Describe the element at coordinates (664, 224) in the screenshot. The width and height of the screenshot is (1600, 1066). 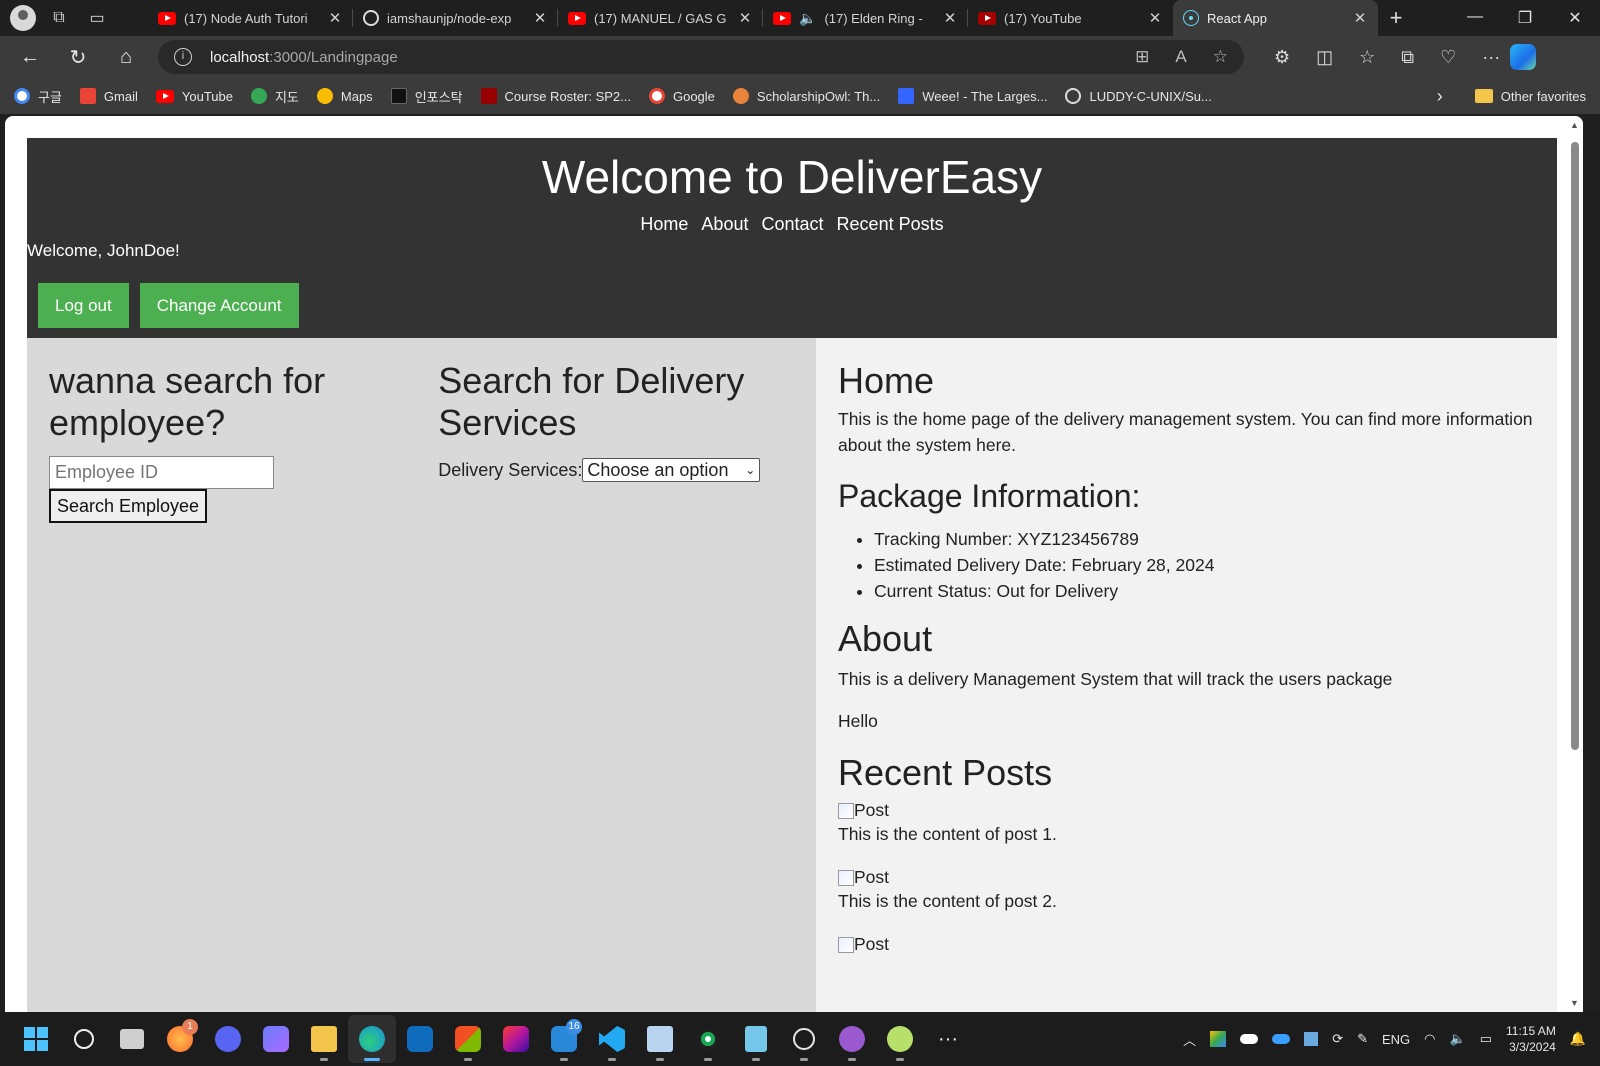
I see `nav-home: Home` at that location.